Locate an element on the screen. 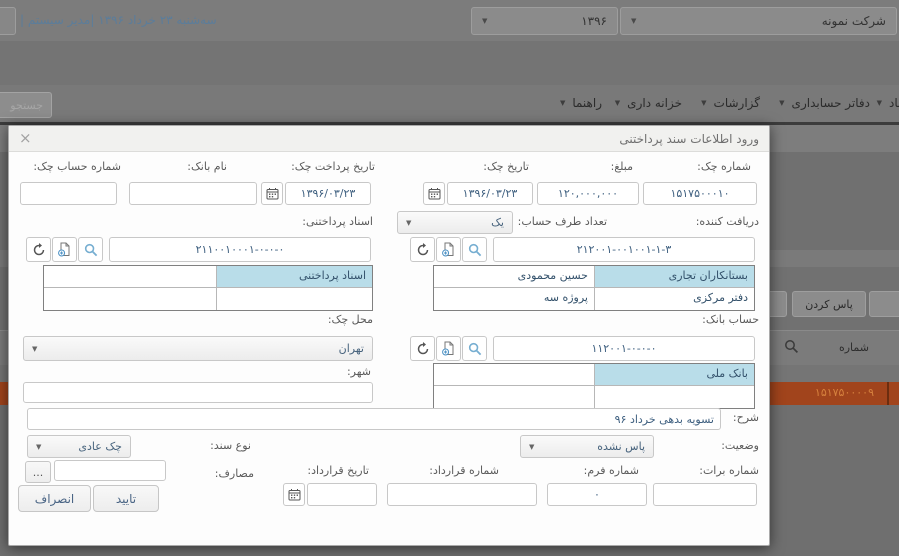  expenses-label: مصارف: is located at coordinates (234, 473).